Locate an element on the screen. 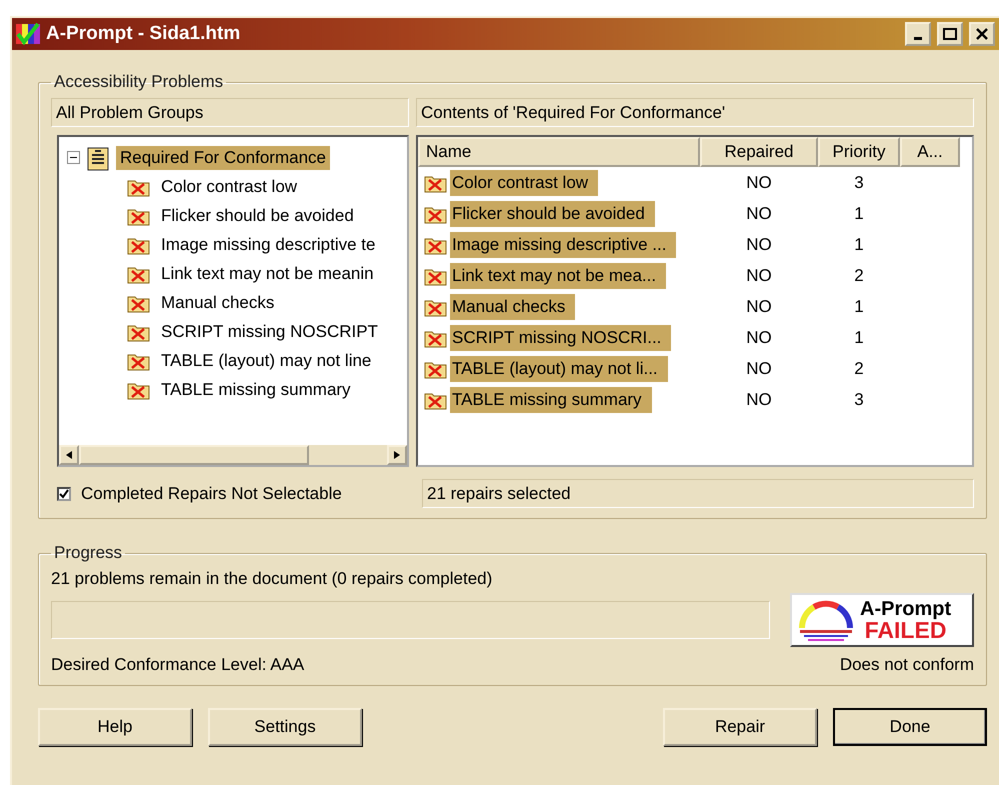 The height and width of the screenshot is (785, 999). rainbow-icon is located at coordinates (826, 620).